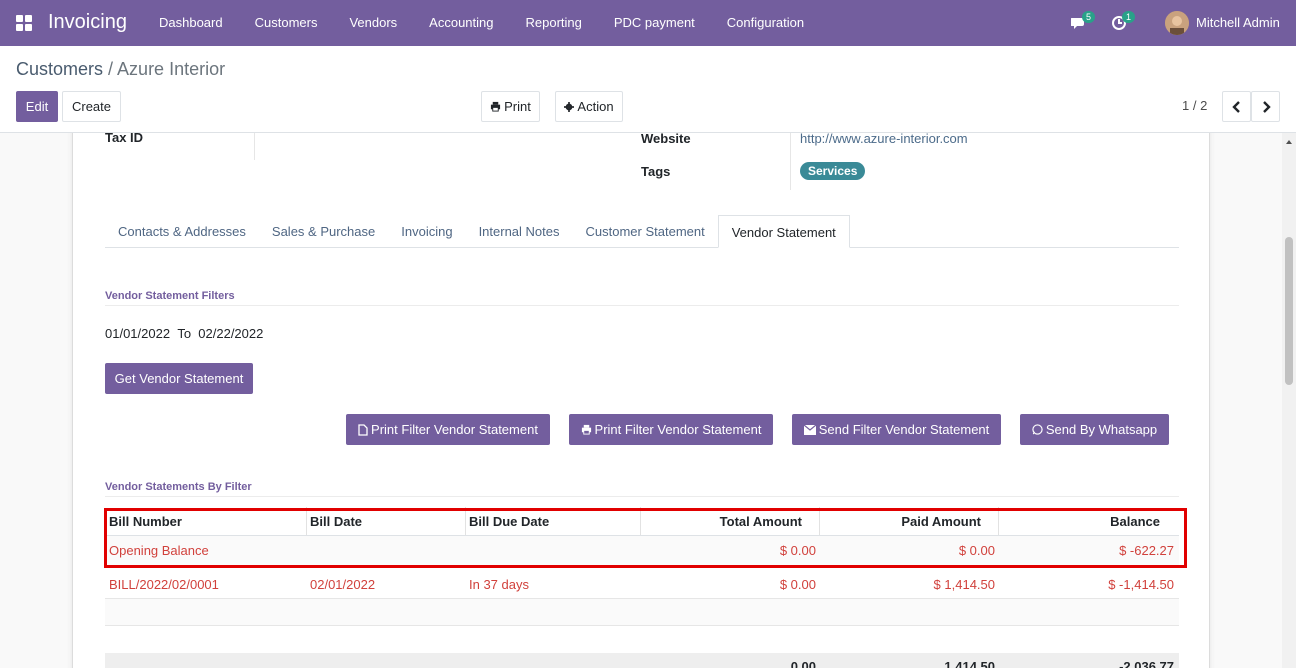  What do you see at coordinates (569, 106) in the screenshot?
I see `gear-icon` at bounding box center [569, 106].